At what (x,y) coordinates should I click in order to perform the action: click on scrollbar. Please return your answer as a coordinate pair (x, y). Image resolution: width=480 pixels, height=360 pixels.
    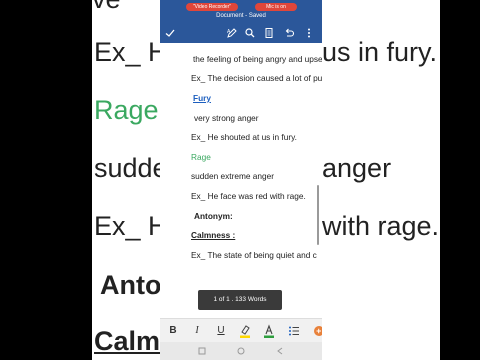
    Looking at the image, I should click on (318, 215).